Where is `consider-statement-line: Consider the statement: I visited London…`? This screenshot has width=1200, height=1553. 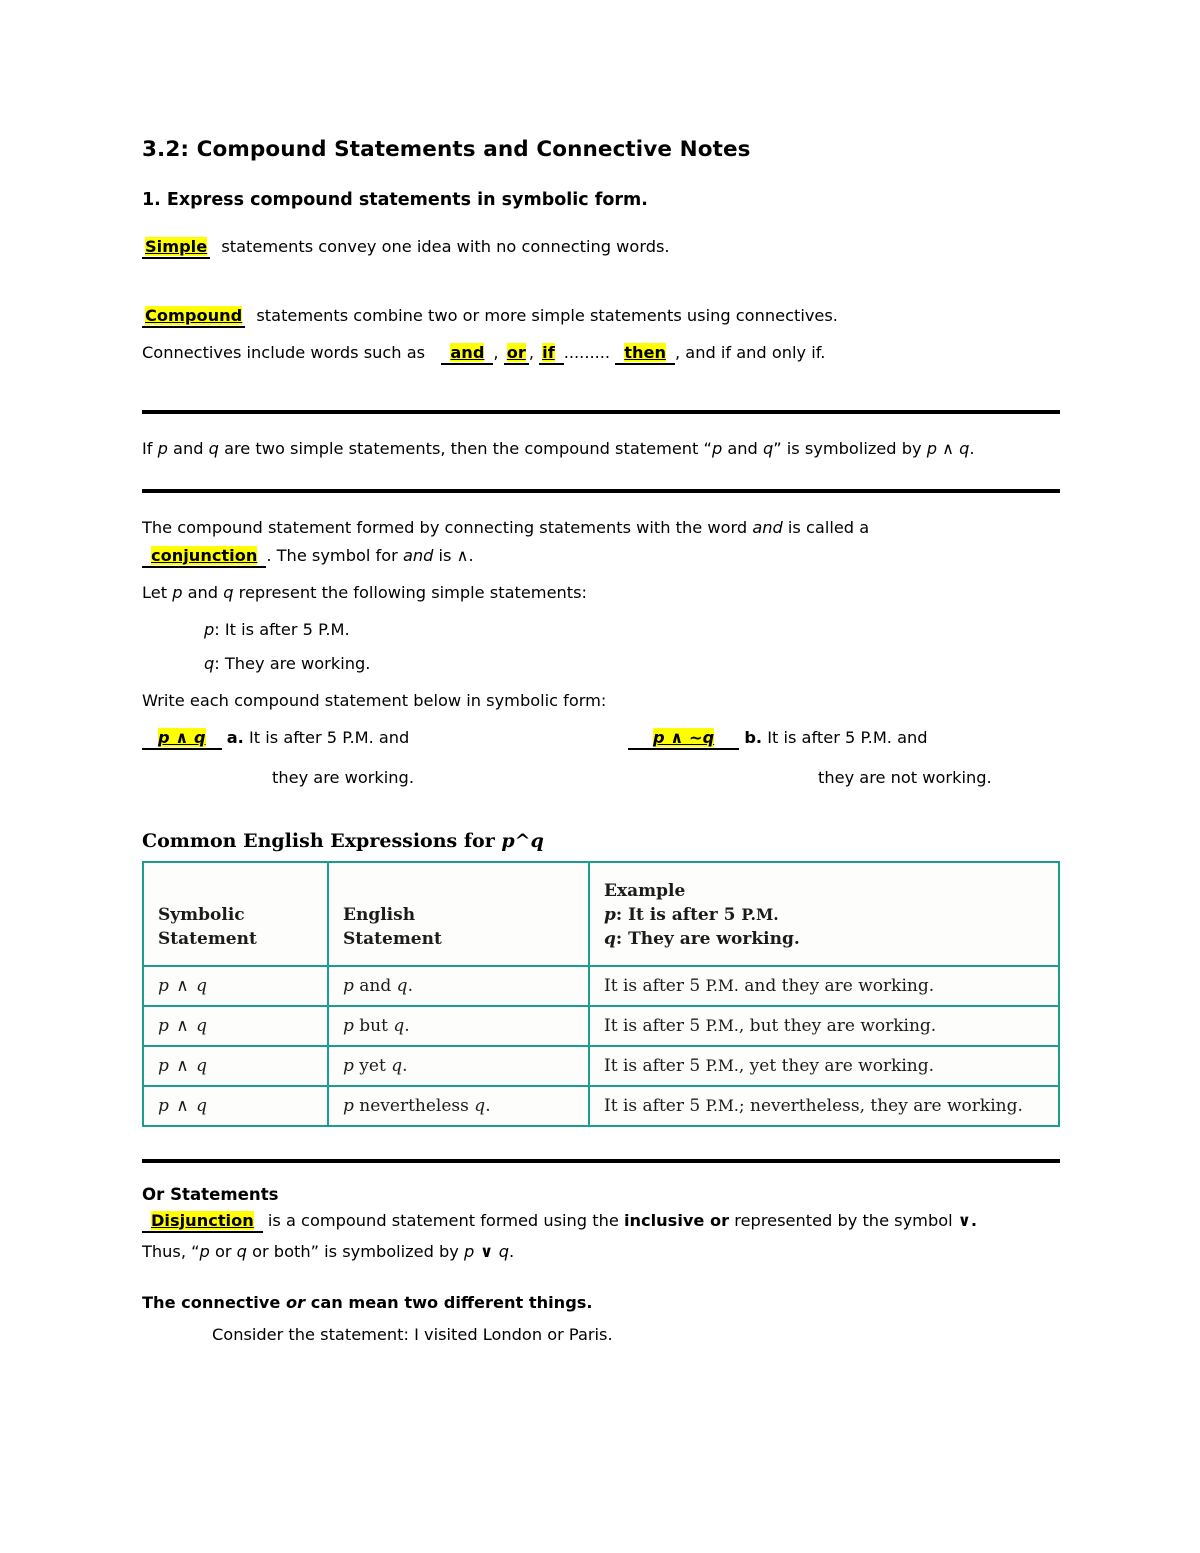 consider-statement-line: Consider the statement: I visited London… is located at coordinates (412, 1334).